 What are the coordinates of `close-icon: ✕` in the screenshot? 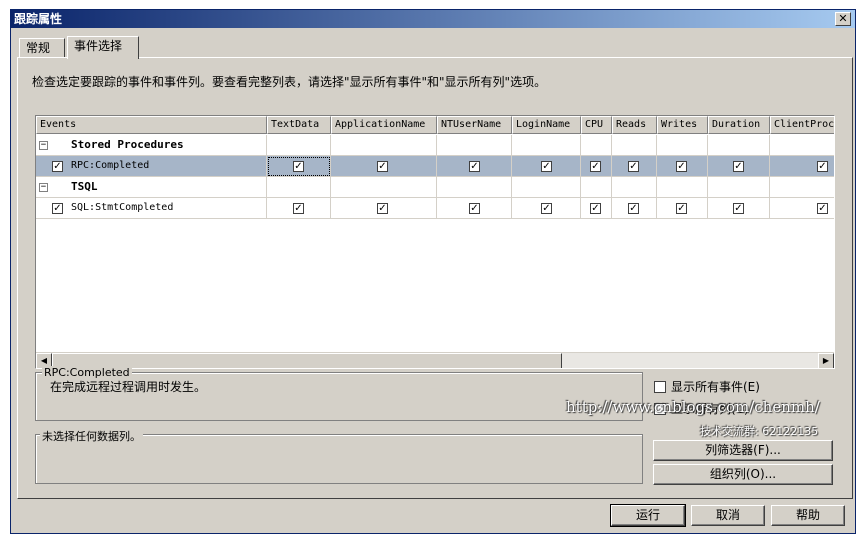 It's located at (843, 19).